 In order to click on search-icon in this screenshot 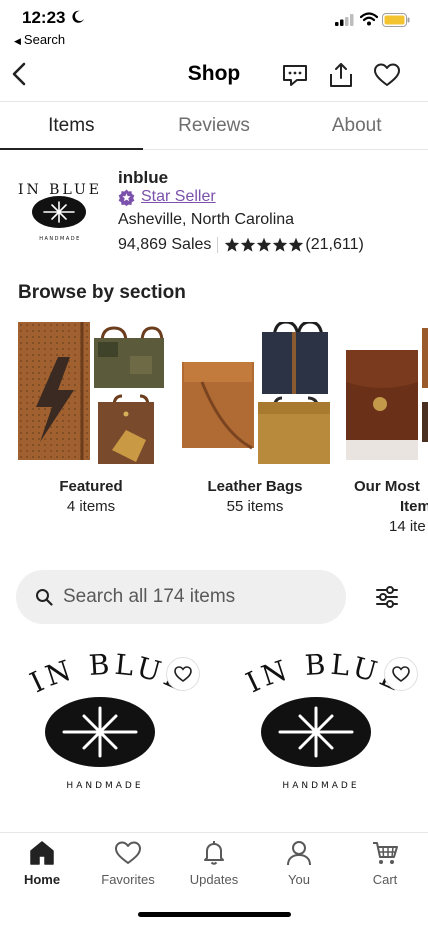, I will do `click(44, 597)`.